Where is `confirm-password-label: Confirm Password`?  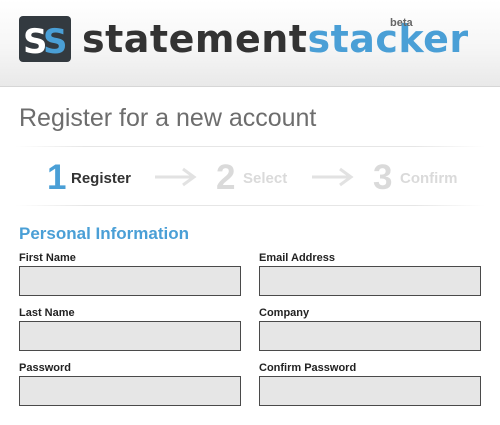
confirm-password-label: Confirm Password is located at coordinates (308, 368).